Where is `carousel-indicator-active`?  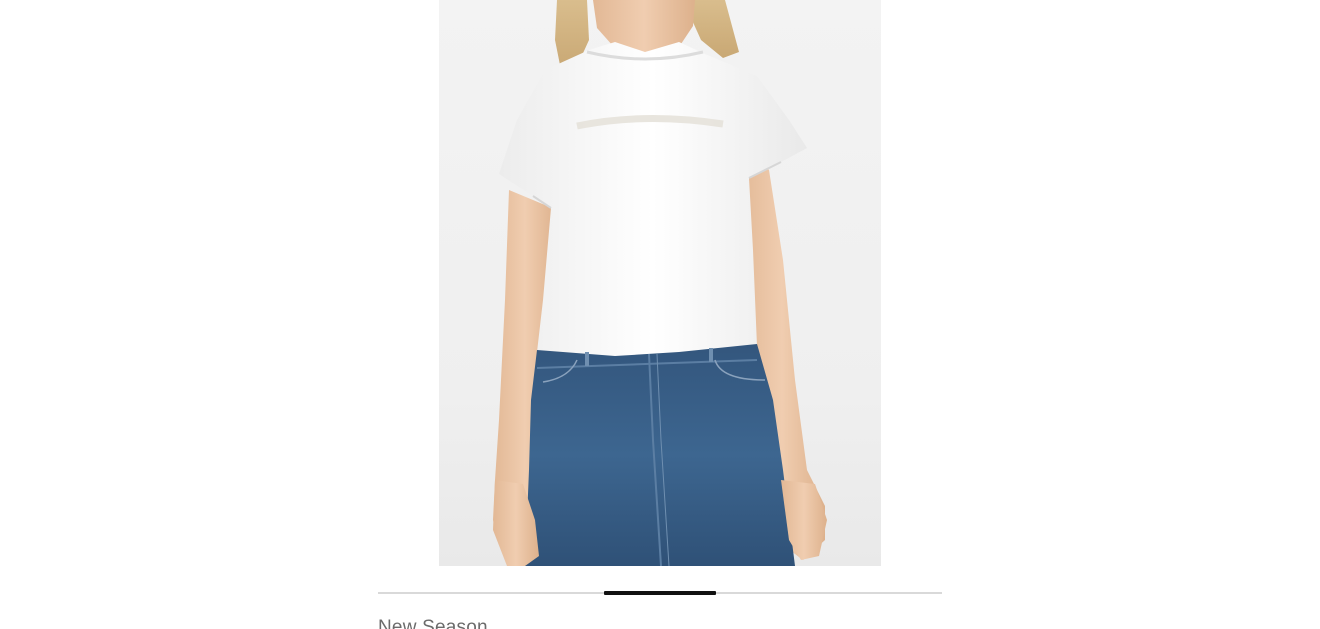
carousel-indicator-active is located at coordinates (660, 593).